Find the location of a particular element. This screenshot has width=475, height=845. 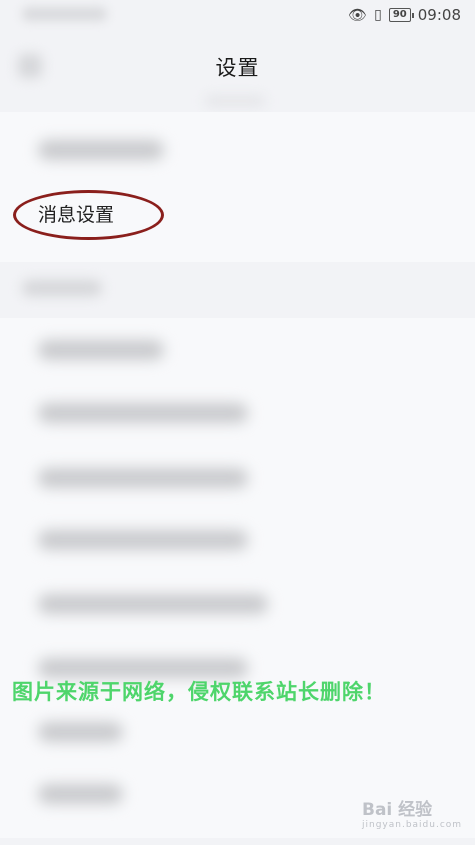

section-header-blurred is located at coordinates (62, 288).